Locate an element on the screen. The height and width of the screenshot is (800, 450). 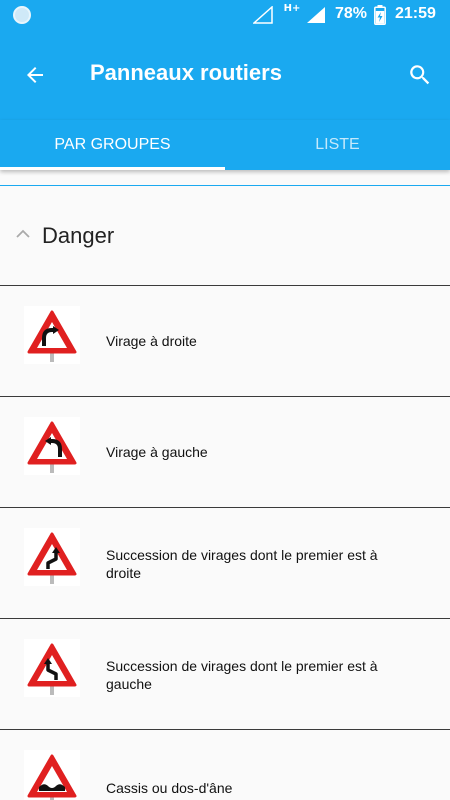
sign-label: Virage à droite is located at coordinates (151, 341).